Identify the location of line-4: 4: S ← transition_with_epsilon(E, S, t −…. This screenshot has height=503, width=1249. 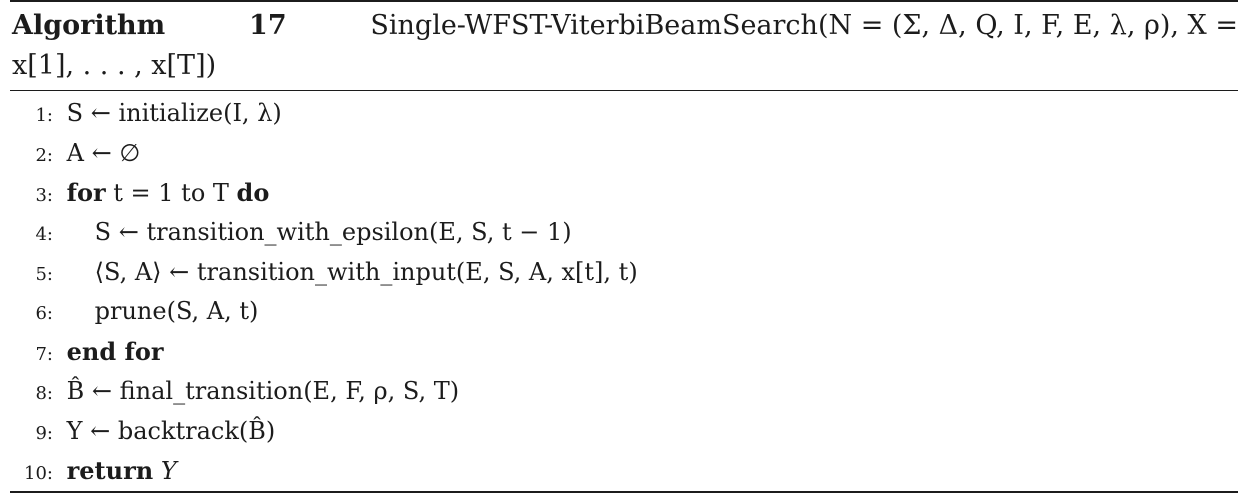
(624, 233).